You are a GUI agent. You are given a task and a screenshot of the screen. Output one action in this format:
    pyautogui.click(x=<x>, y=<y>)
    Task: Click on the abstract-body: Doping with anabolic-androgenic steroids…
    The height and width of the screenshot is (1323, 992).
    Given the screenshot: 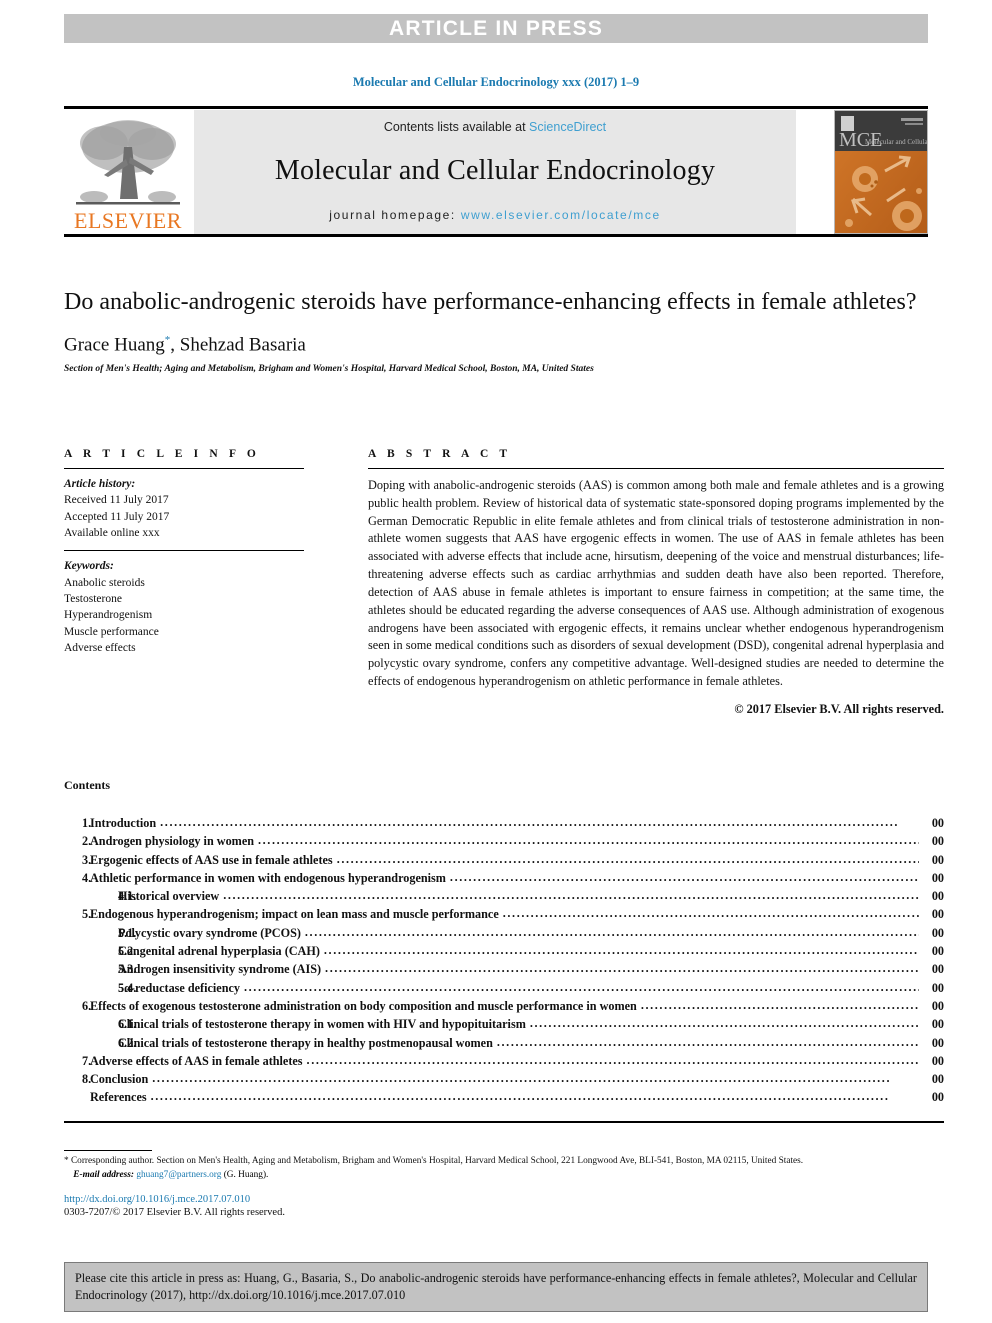 What is the action you would take?
    pyautogui.click(x=656, y=583)
    